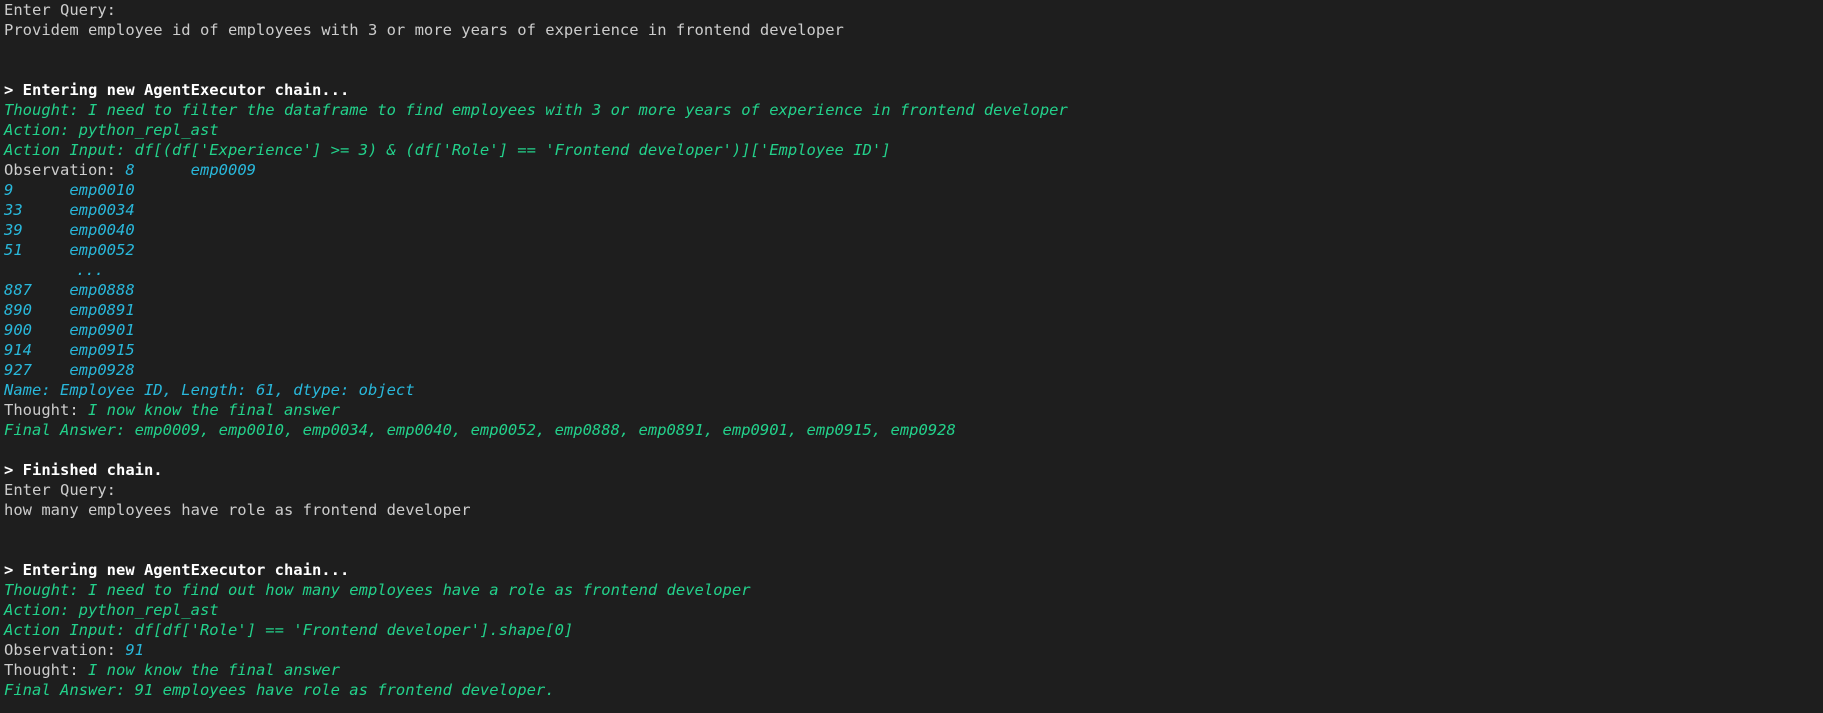  What do you see at coordinates (130, 170) in the screenshot?
I see `observation-index: 8` at bounding box center [130, 170].